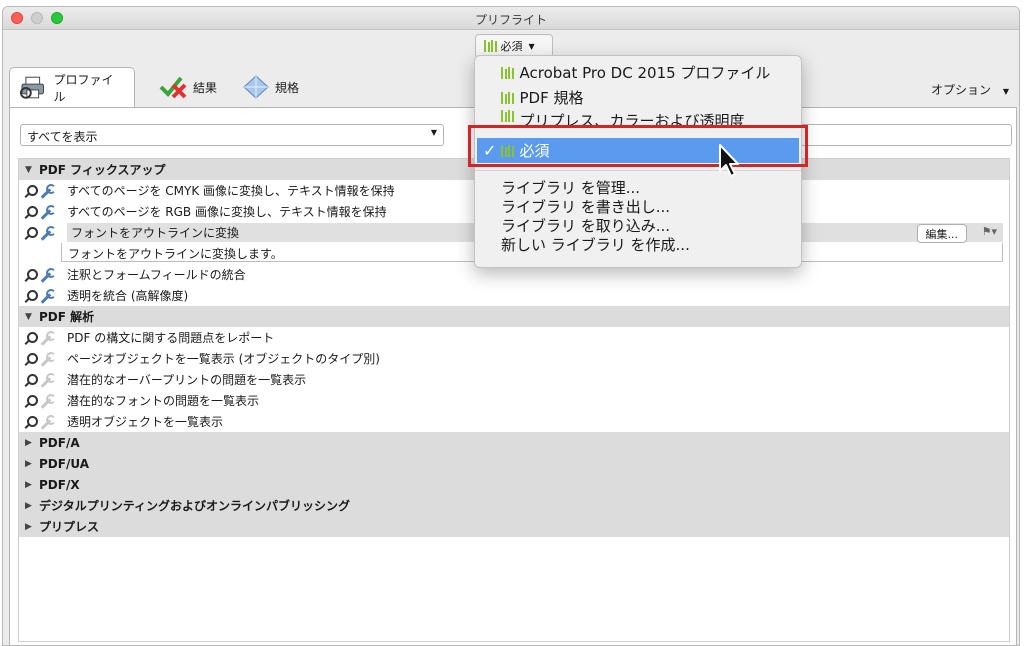 This screenshot has width=1024, height=646. Describe the element at coordinates (173, 87) in the screenshot. I see `check-cross-icon` at that location.